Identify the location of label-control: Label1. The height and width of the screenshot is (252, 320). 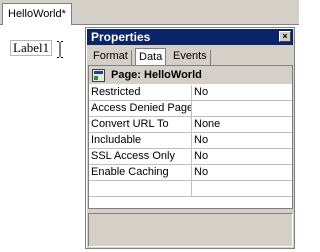
(31, 48).